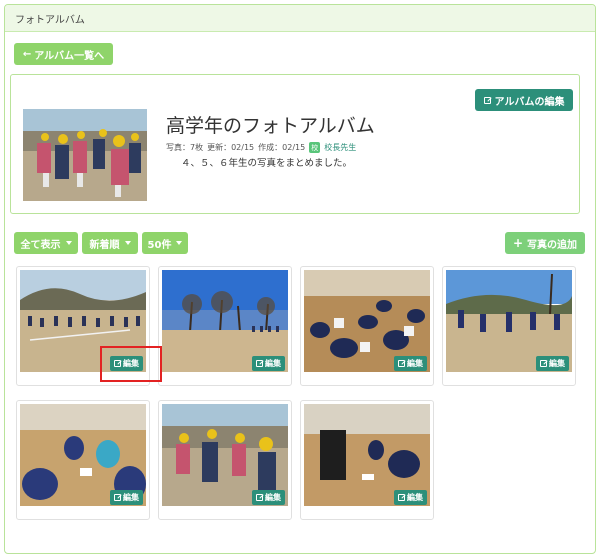 Image resolution: width=600 pixels, height=558 pixels. What do you see at coordinates (270, 126) in the screenshot?
I see `album-title: 高学年のフォトアルバム` at bounding box center [270, 126].